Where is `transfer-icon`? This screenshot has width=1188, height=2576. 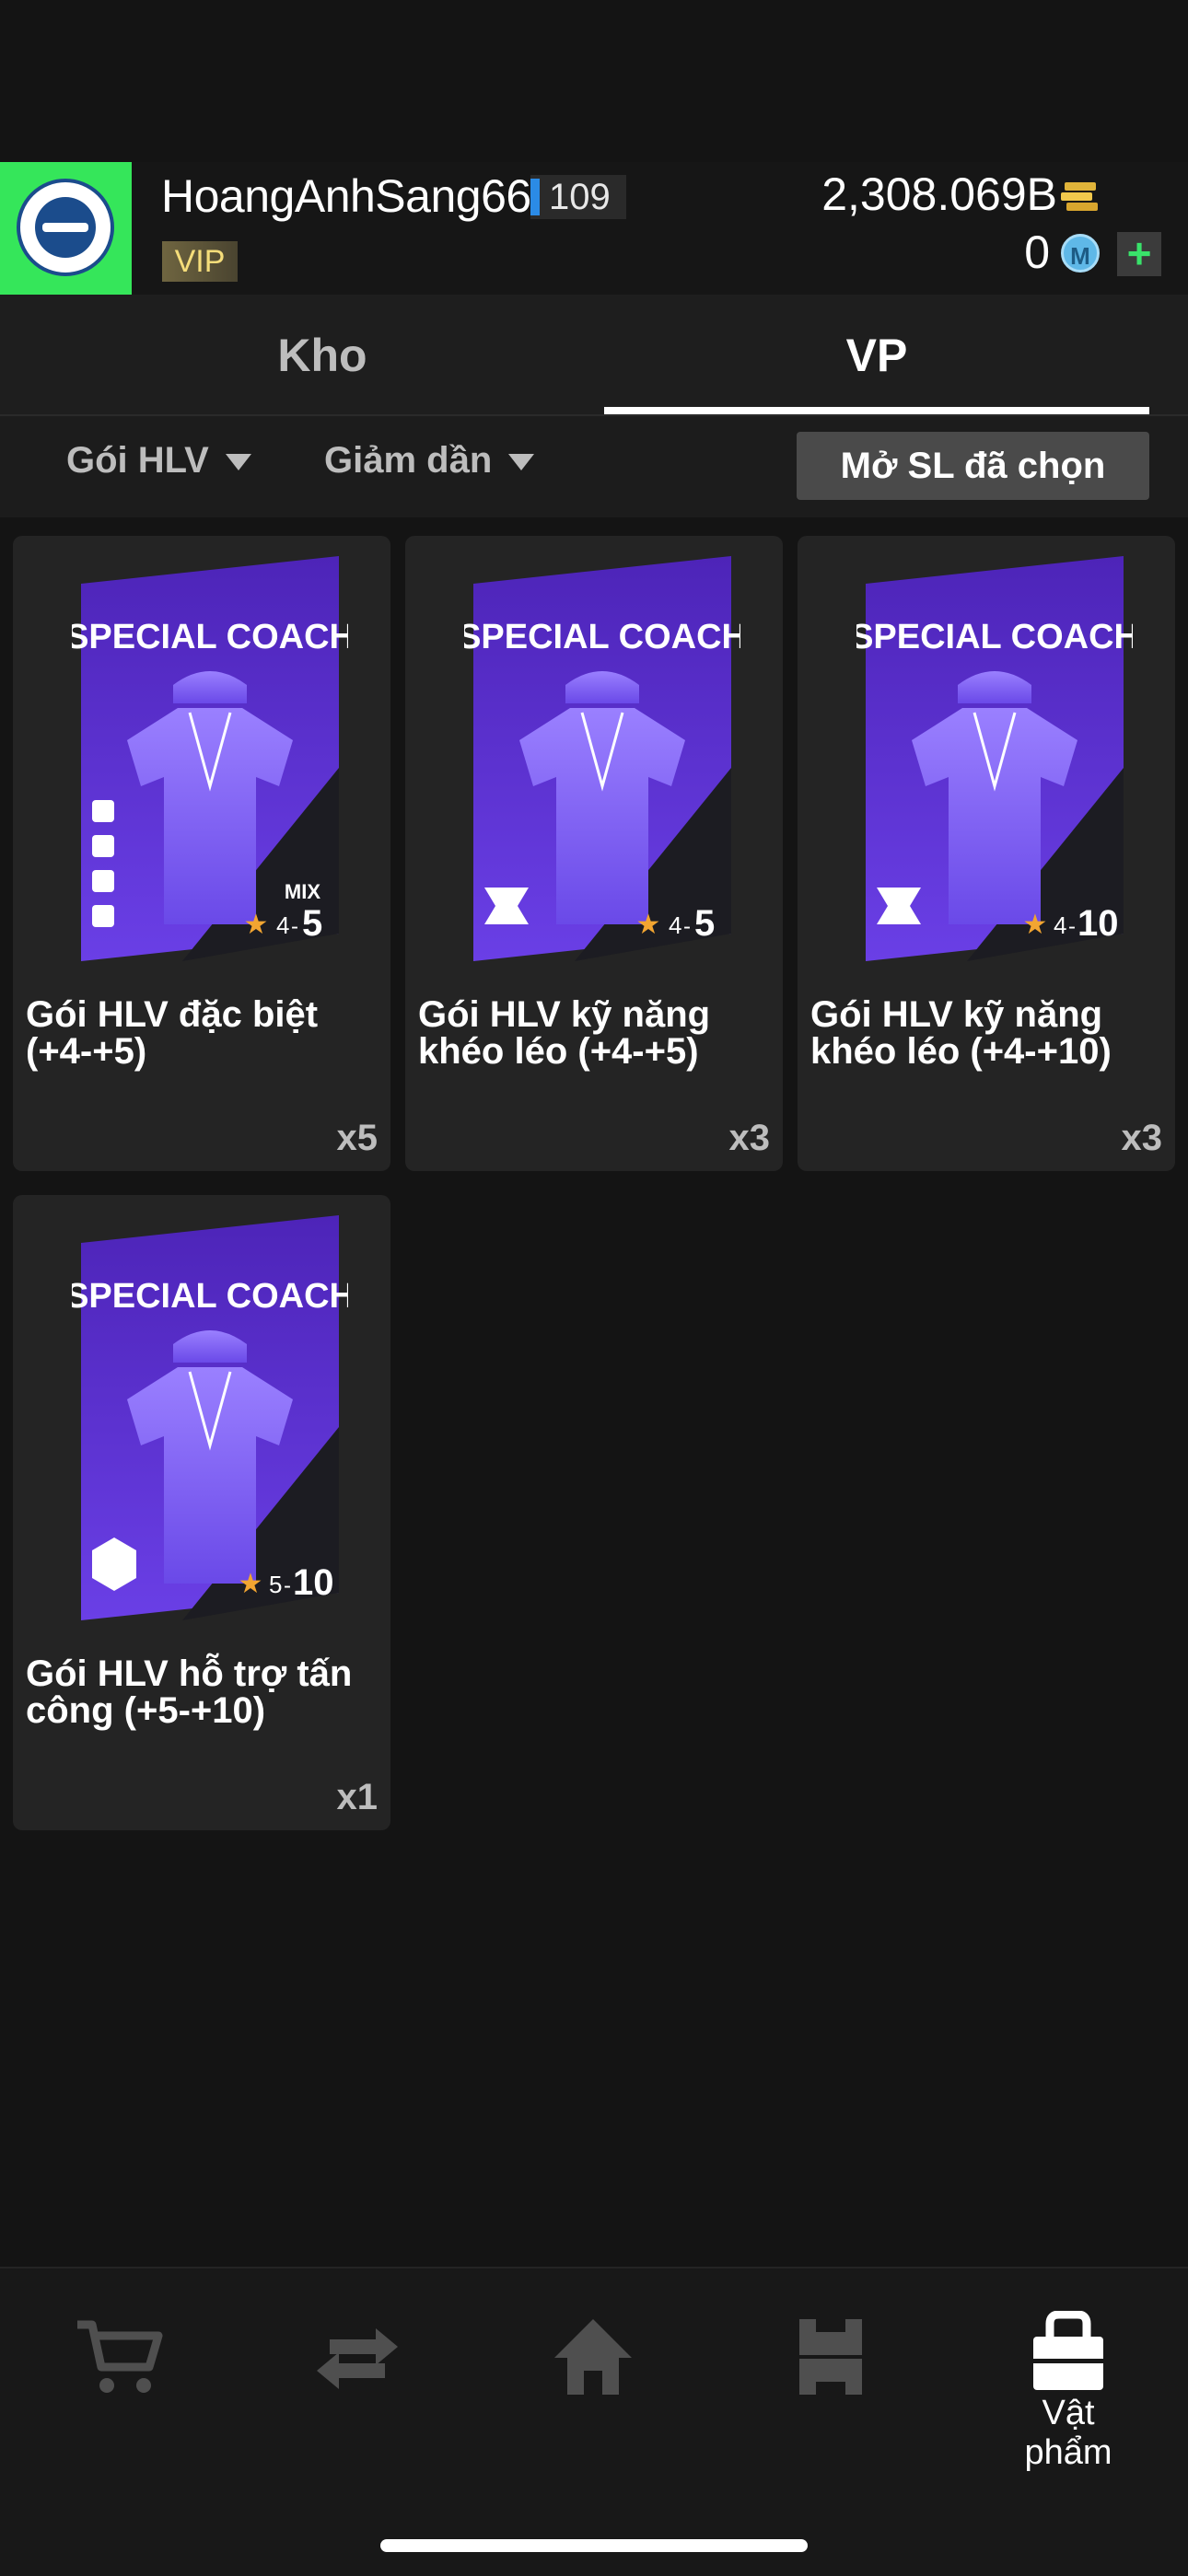 transfer-icon is located at coordinates (357, 2356).